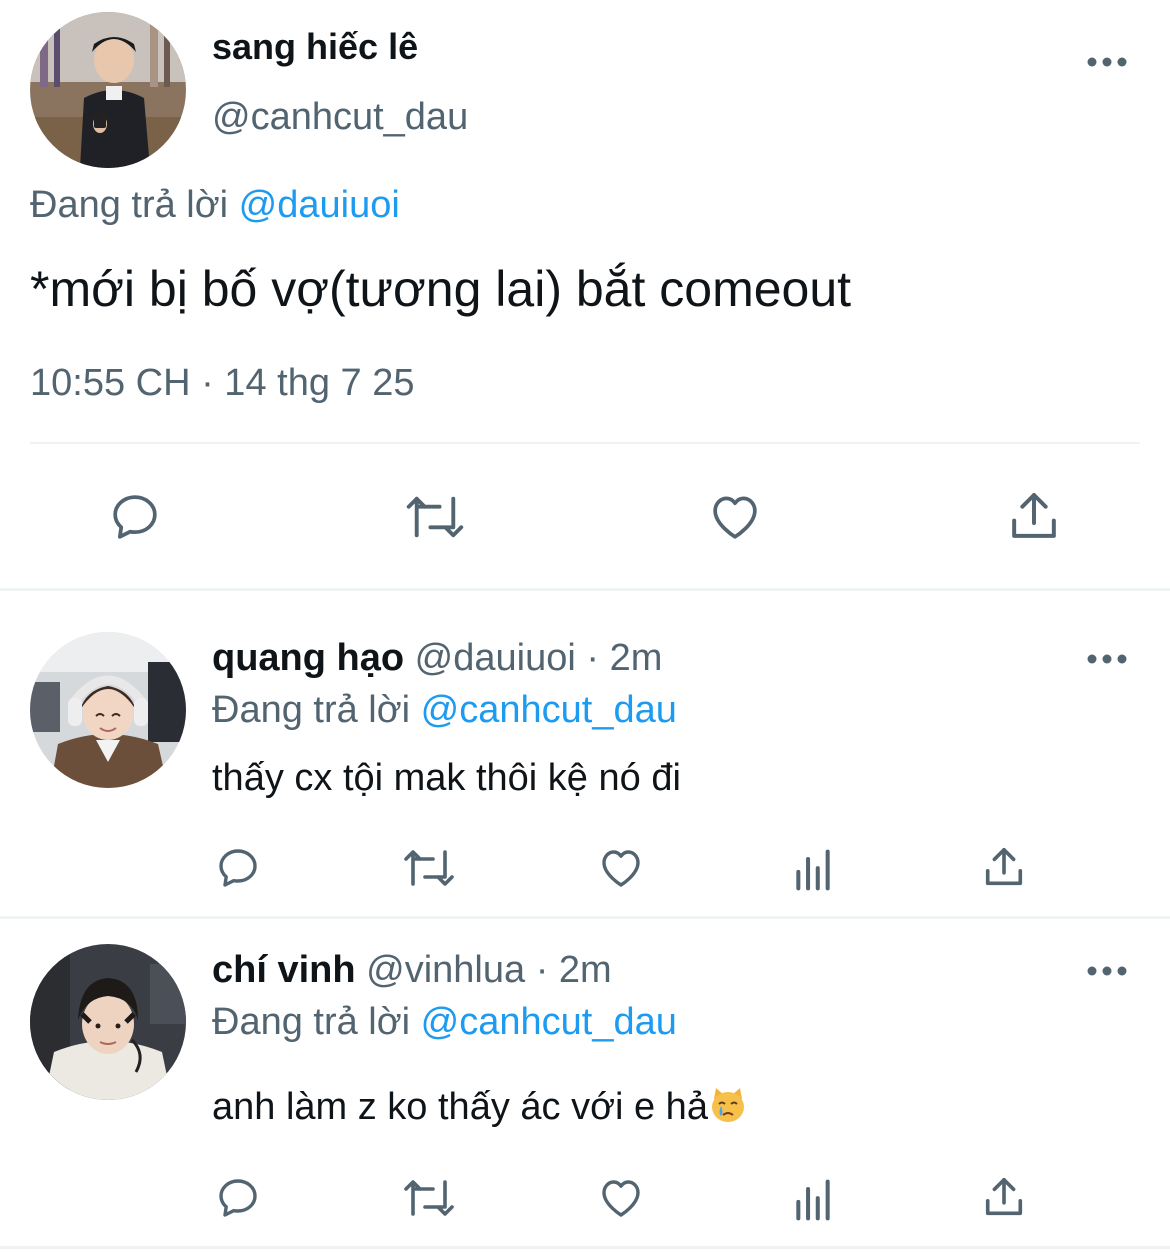 This screenshot has height=1252, width=1170. I want to click on handle: @canhcut_dau, so click(340, 117).